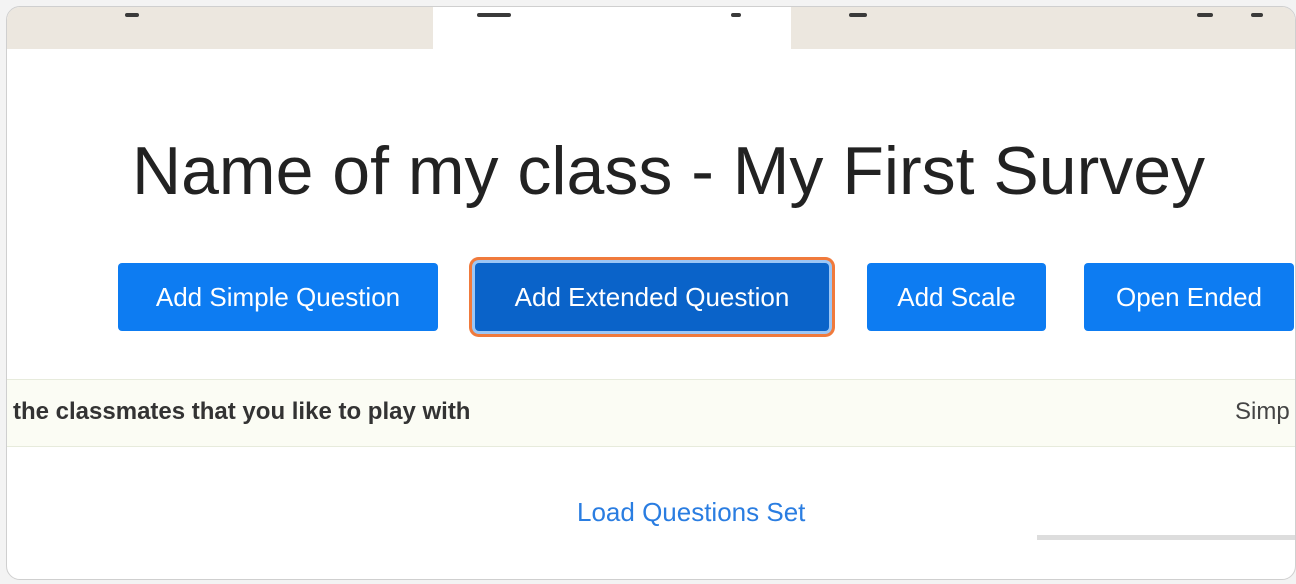 The image size is (1296, 584). Describe the element at coordinates (1262, 411) in the screenshot. I see `question-type: Simp` at that location.